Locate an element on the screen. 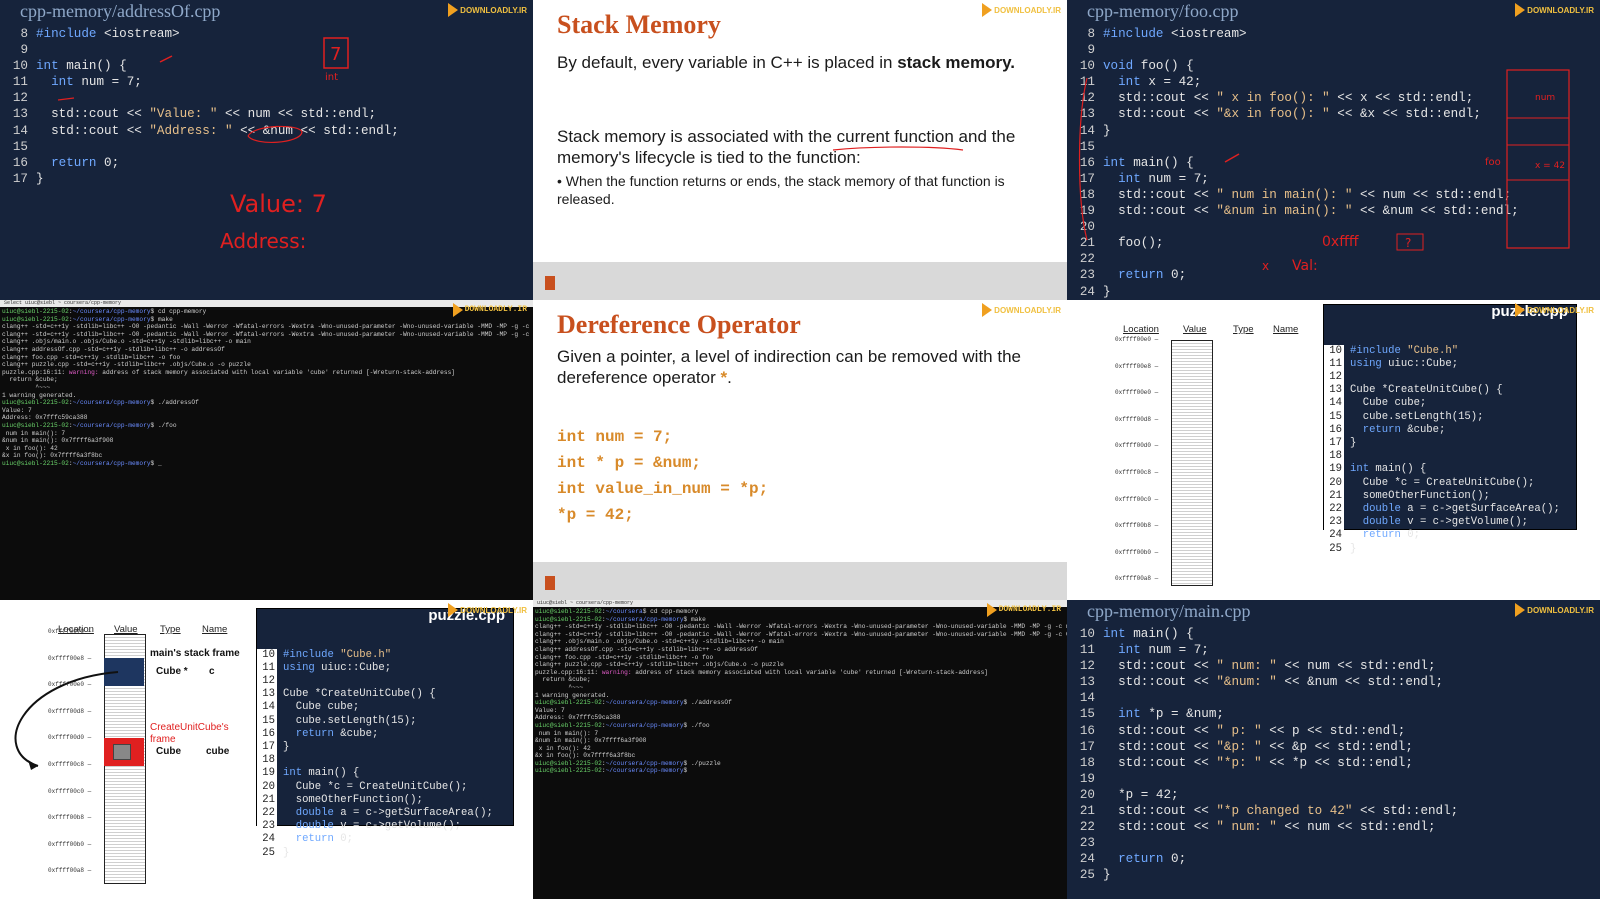 The height and width of the screenshot is (899, 1600). code-text: using uiuc::Cube; is located at coordinates (337, 667).